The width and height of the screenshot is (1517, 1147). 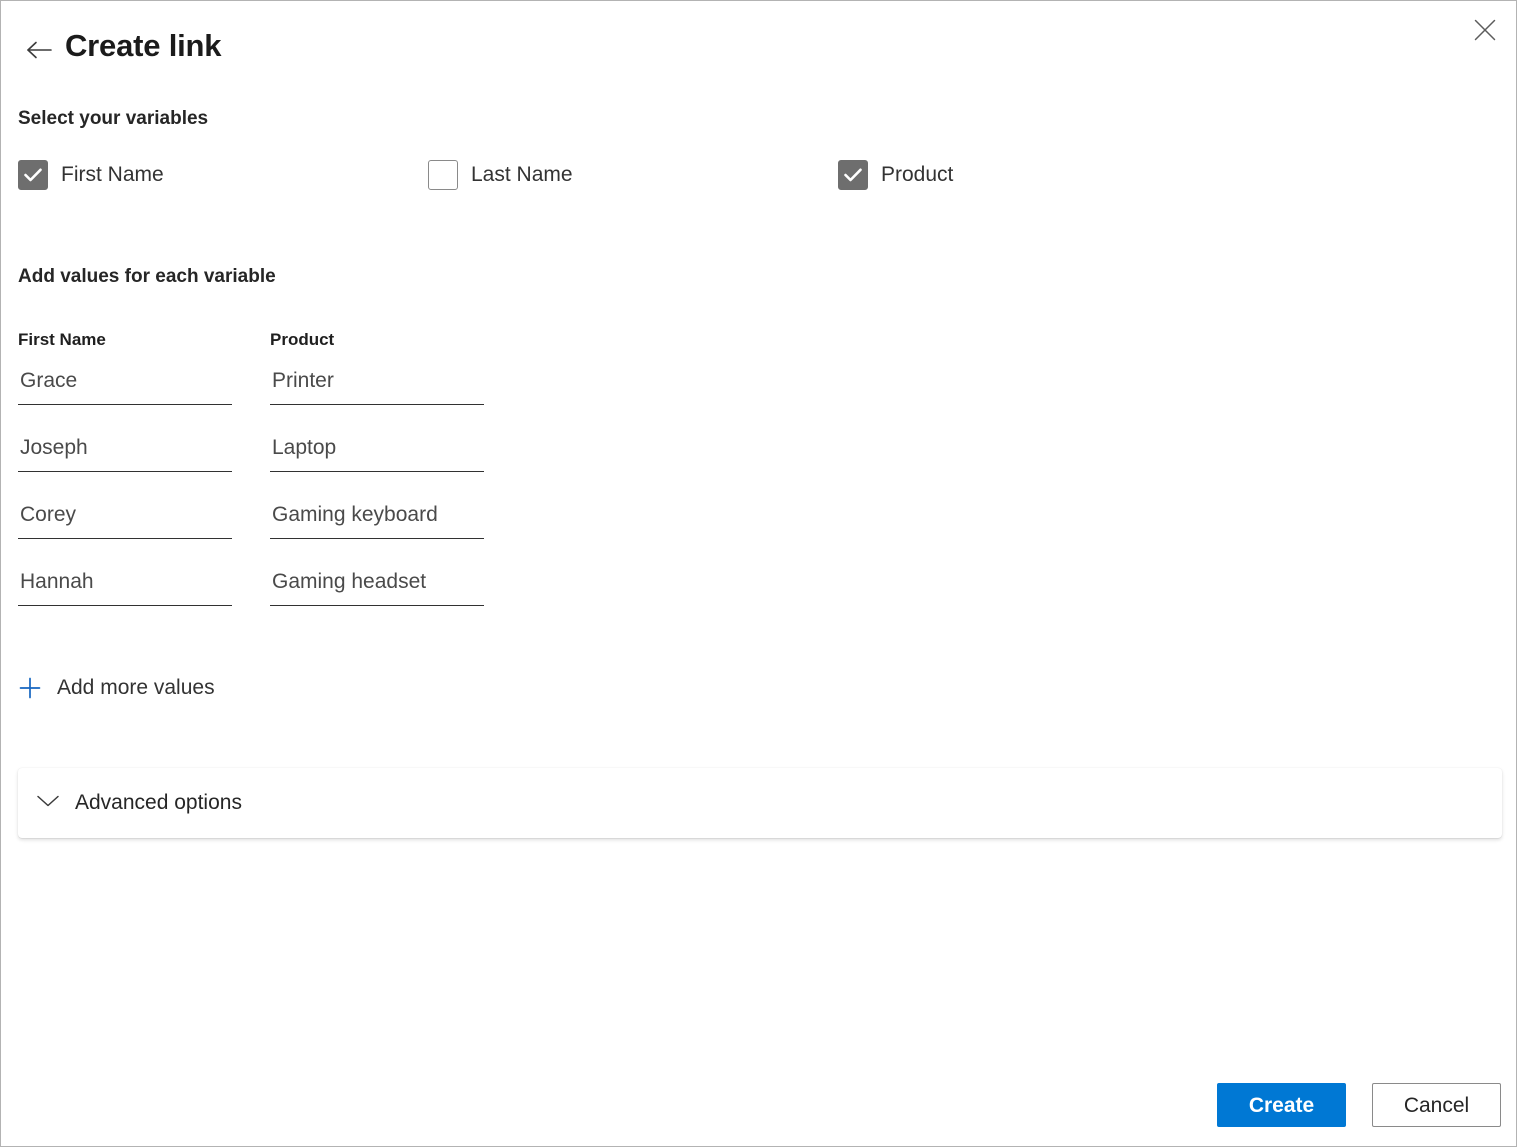 I want to click on checkbox-product: Product, so click(x=895, y=175).